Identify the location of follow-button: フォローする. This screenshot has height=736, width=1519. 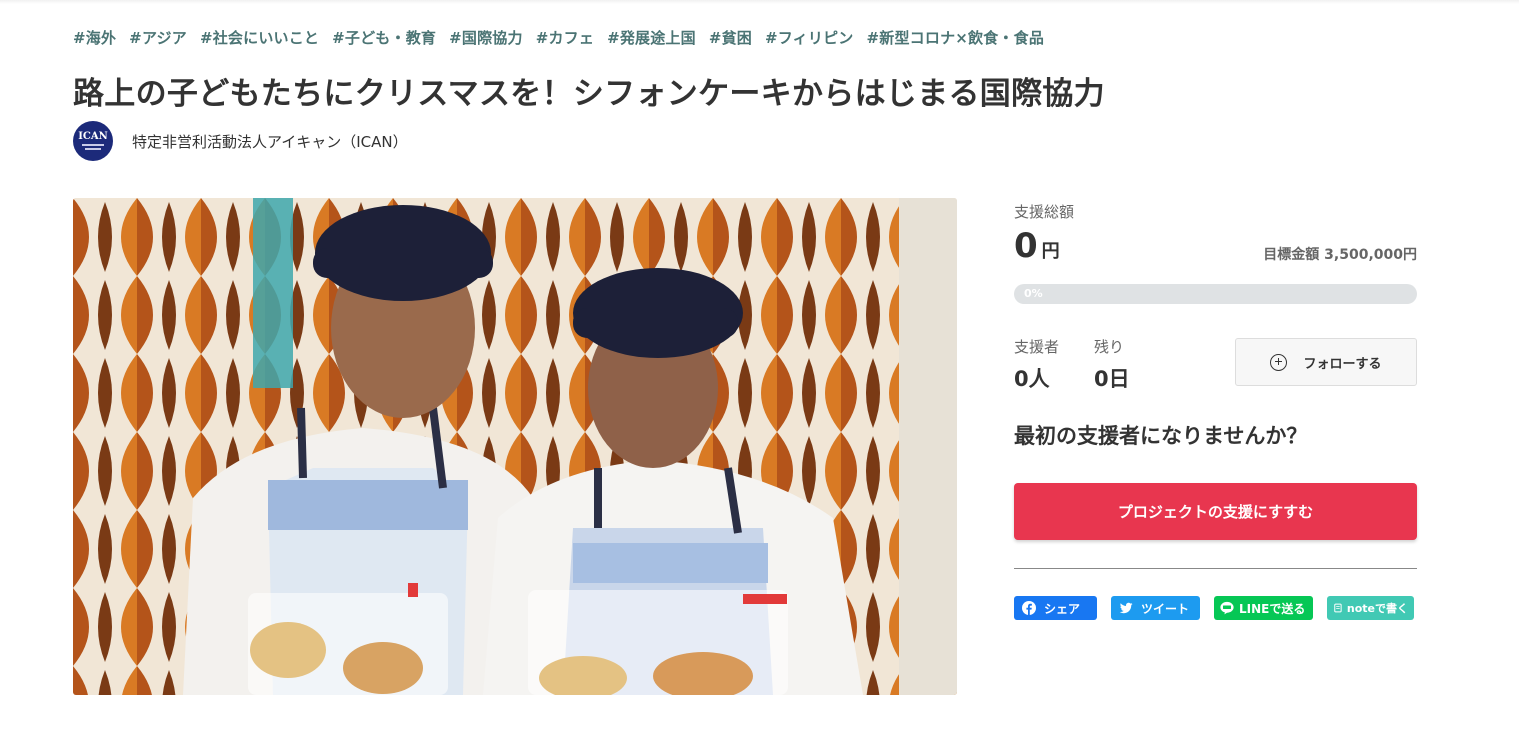
(1326, 362).